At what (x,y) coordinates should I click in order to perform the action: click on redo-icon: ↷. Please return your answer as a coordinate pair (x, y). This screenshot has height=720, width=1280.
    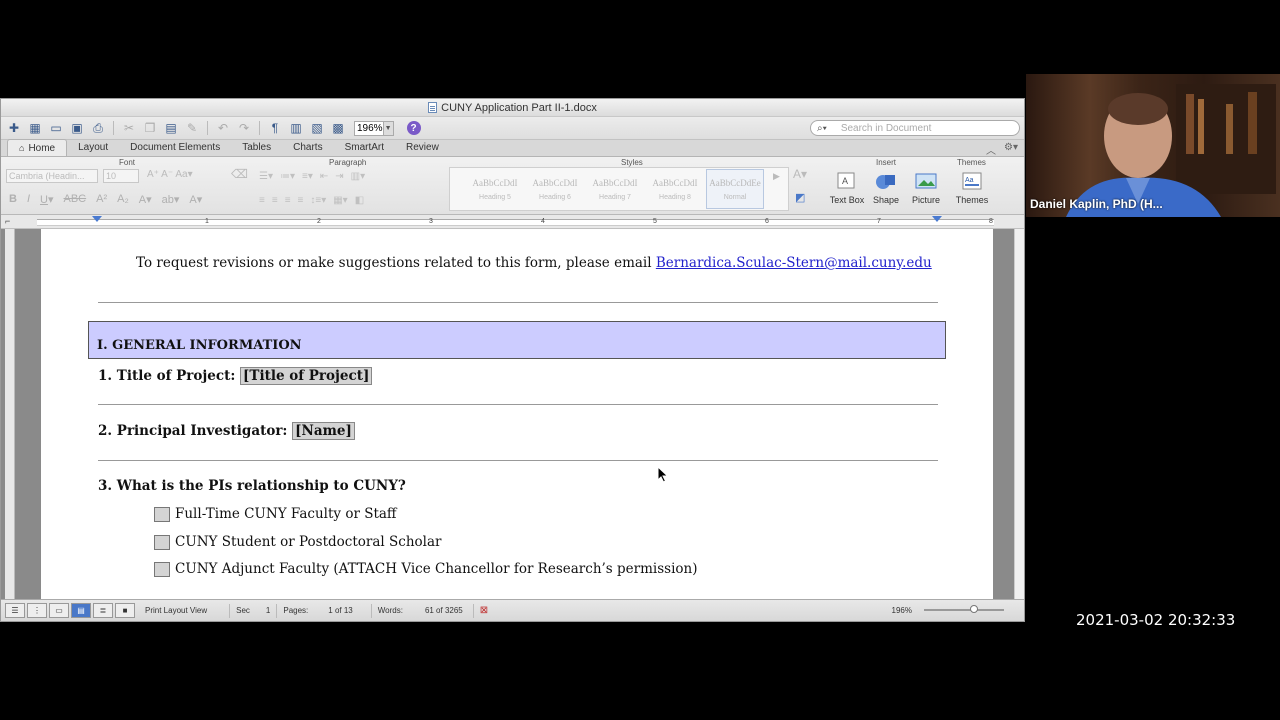
    Looking at the image, I should click on (244, 128).